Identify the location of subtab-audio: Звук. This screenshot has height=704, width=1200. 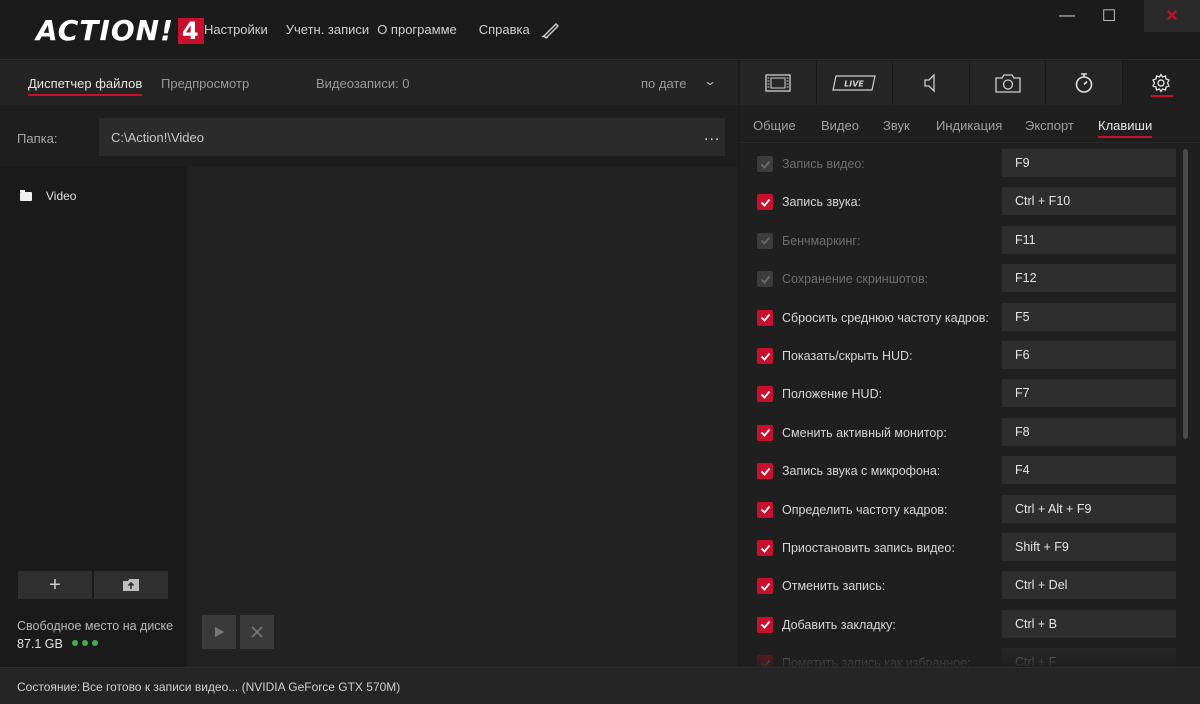
(896, 125).